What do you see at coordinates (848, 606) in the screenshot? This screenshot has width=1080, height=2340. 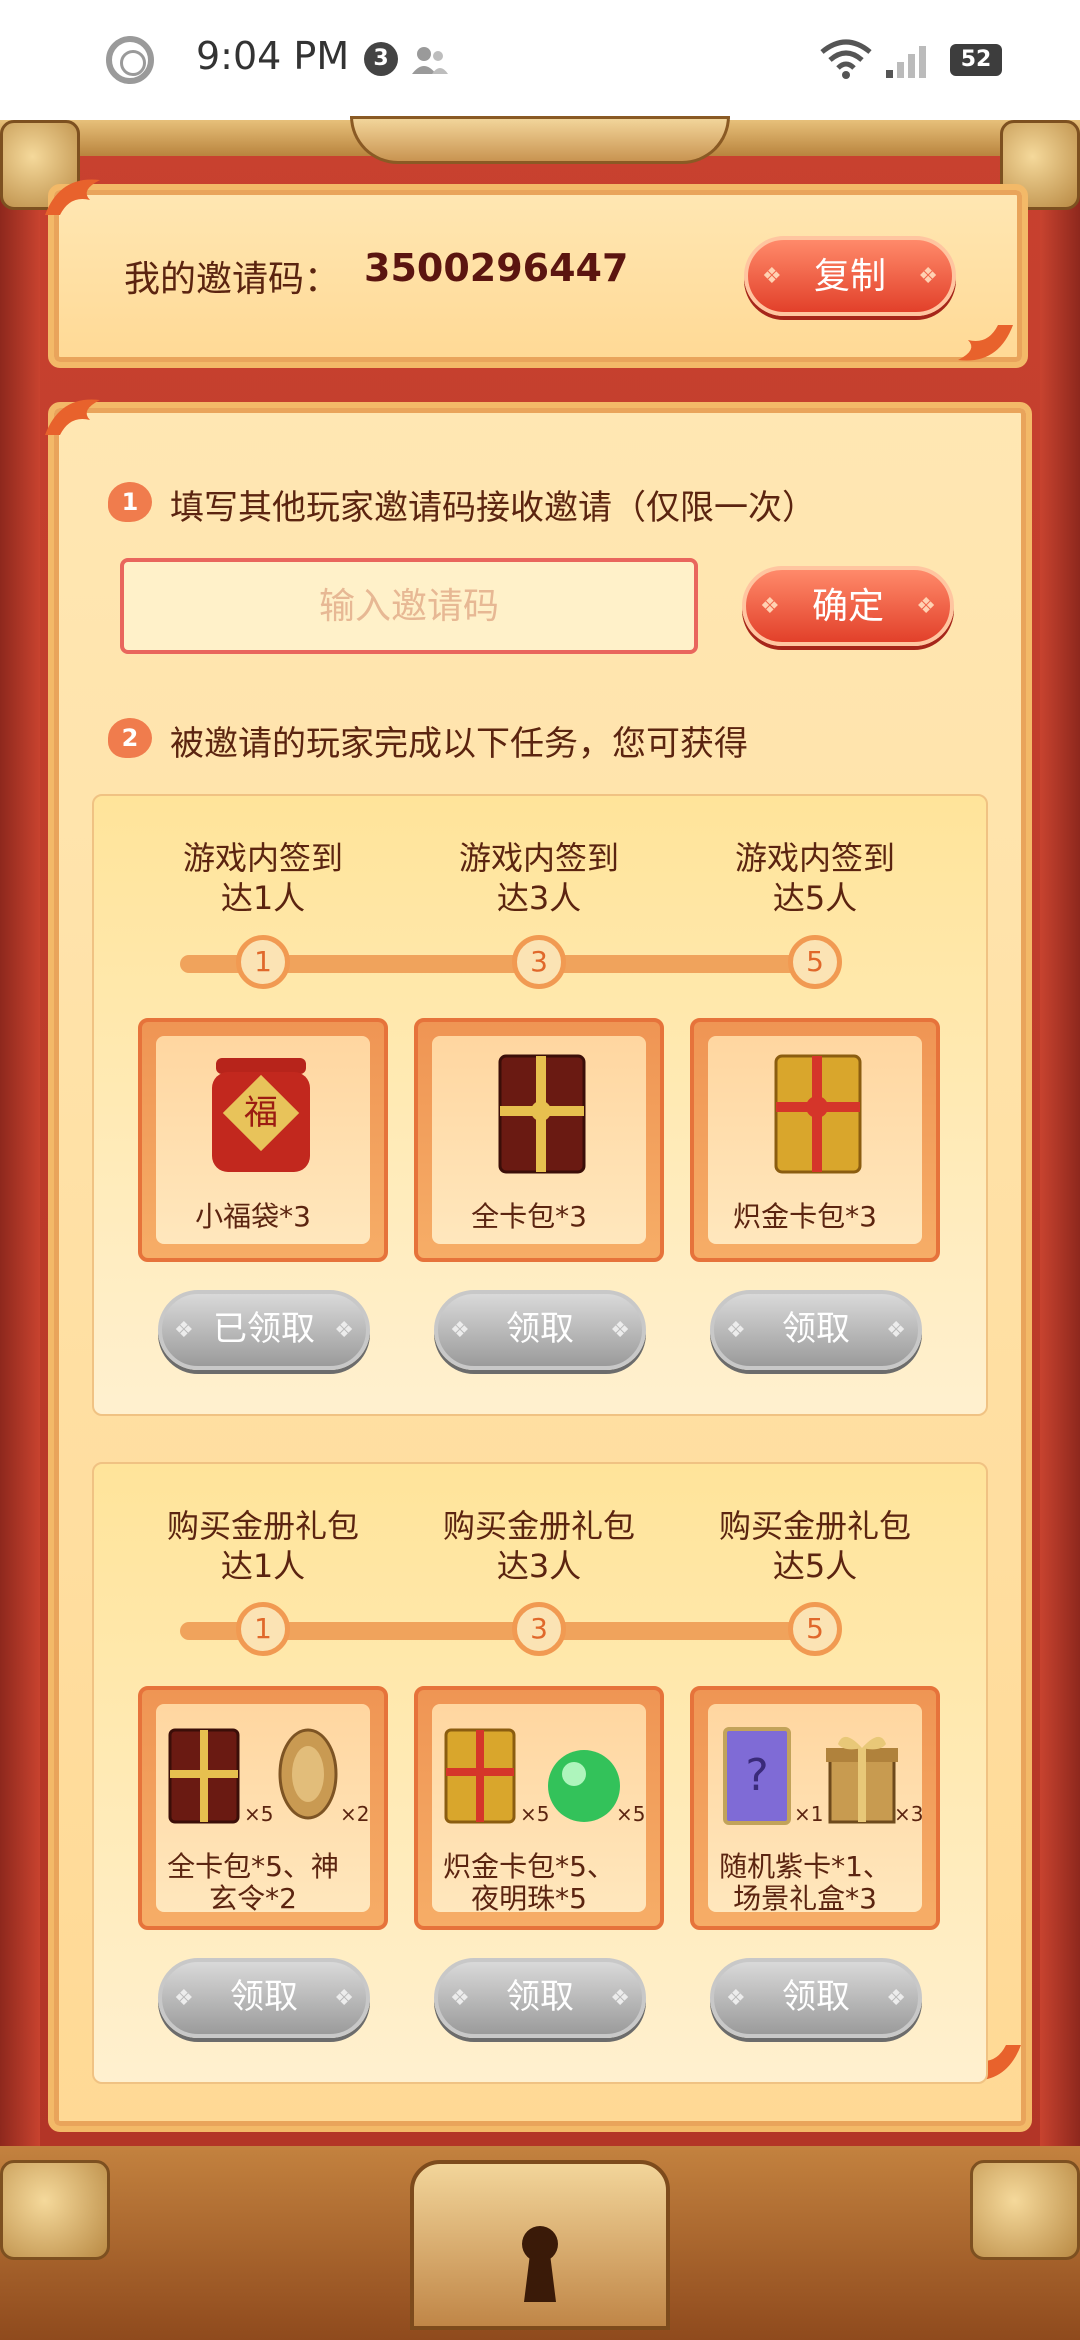 I see `confirm-button: 确定` at bounding box center [848, 606].